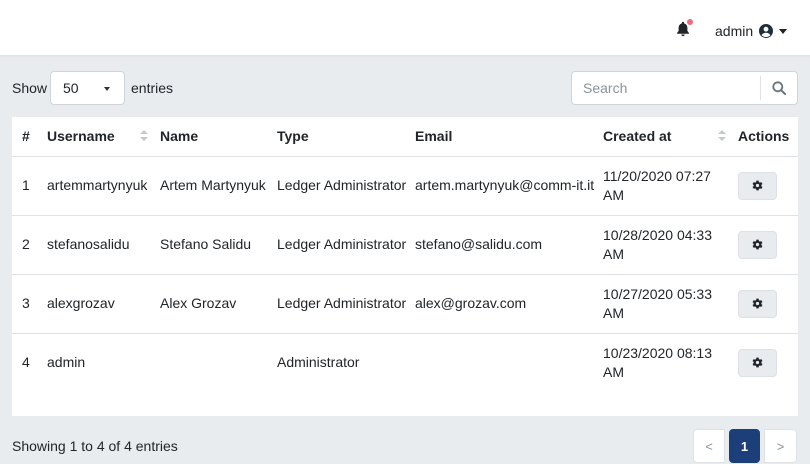 Image resolution: width=810 pixels, height=464 pixels. Describe the element at coordinates (434, 136) in the screenshot. I see `column-label: Email` at that location.